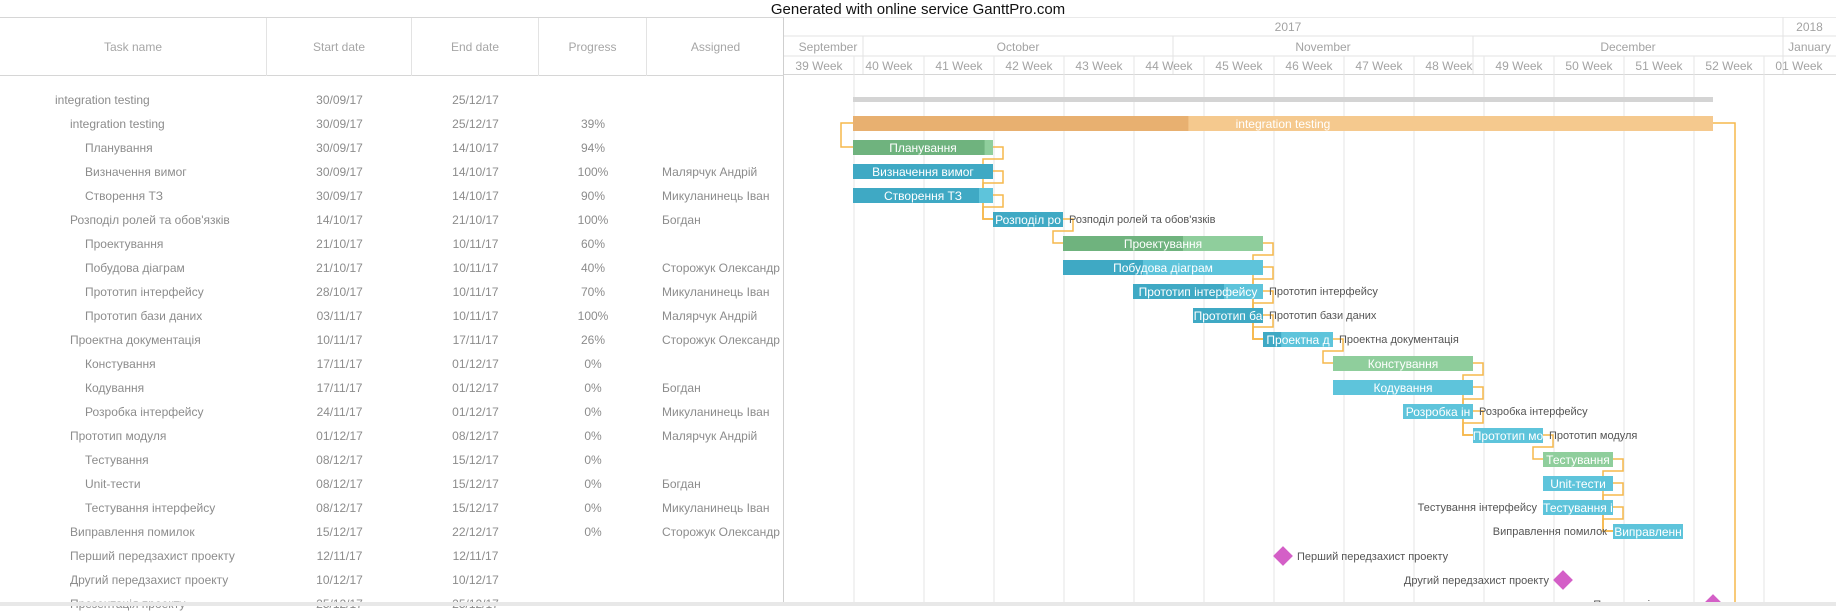 This screenshot has width=1836, height=616. What do you see at coordinates (392, 388) in the screenshot?
I see `task-row: Кодування 17/11/17 01/12/17 0% Богдан` at bounding box center [392, 388].